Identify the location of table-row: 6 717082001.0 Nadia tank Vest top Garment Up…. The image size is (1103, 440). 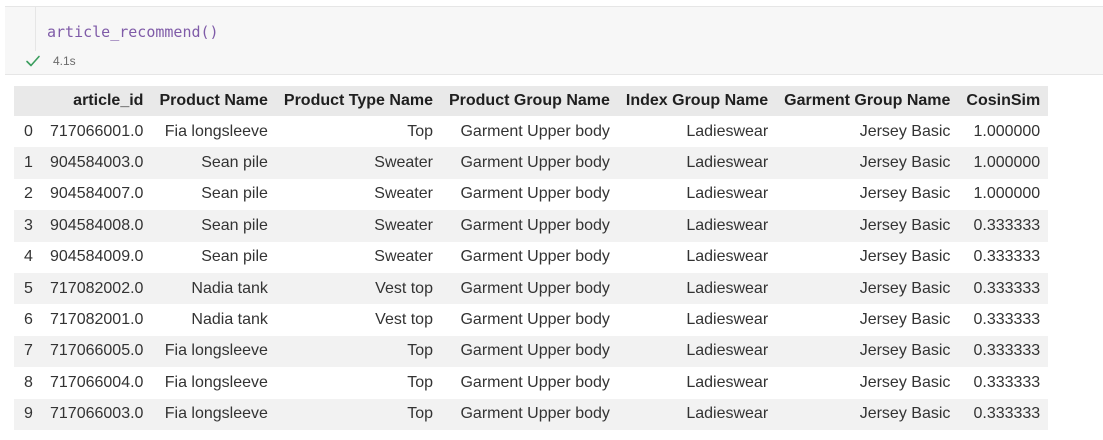
(531, 320).